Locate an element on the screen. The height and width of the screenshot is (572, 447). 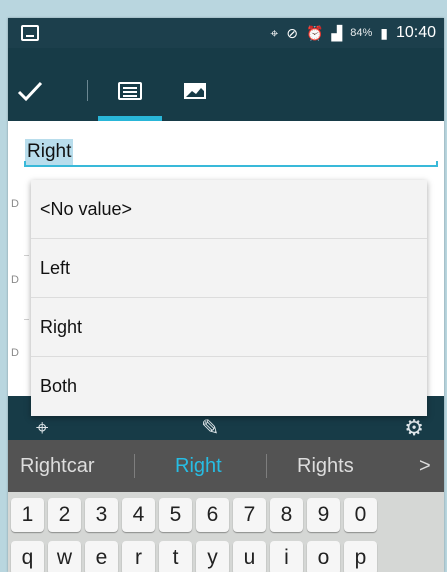
more-suggestions-icon: > is located at coordinates (425, 466).